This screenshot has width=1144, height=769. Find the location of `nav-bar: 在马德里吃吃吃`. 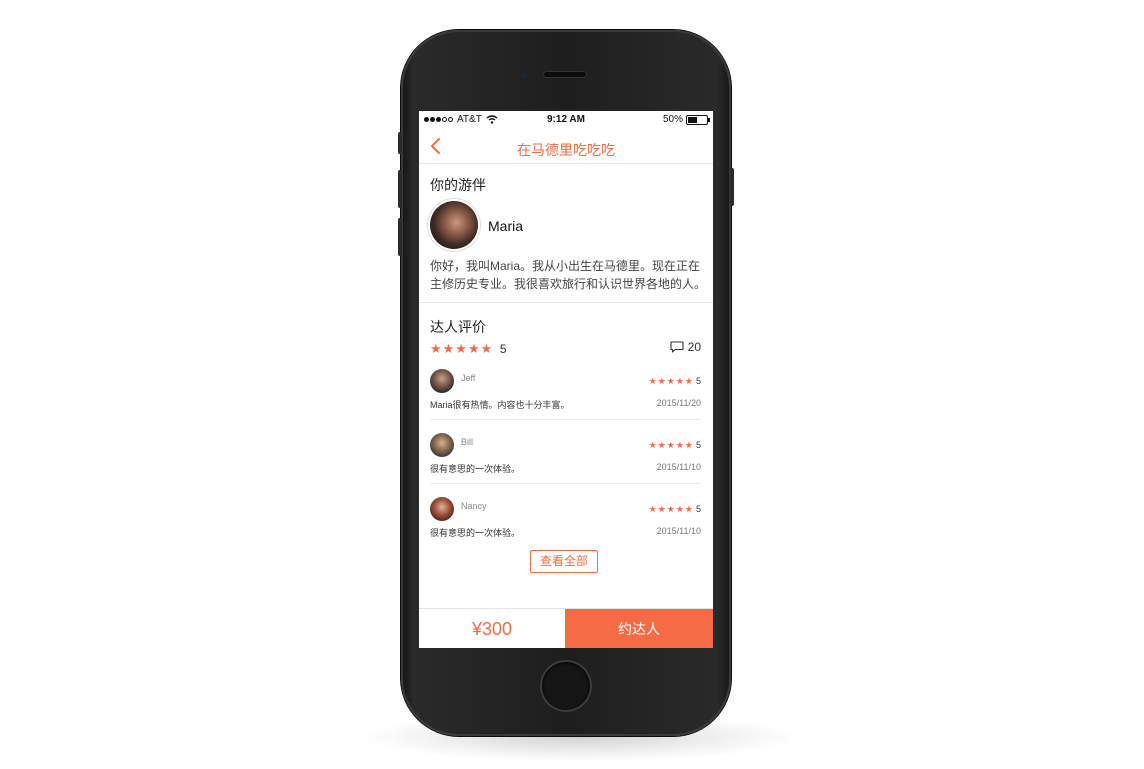

nav-bar: 在马德里吃吃吃 is located at coordinates (566, 146).